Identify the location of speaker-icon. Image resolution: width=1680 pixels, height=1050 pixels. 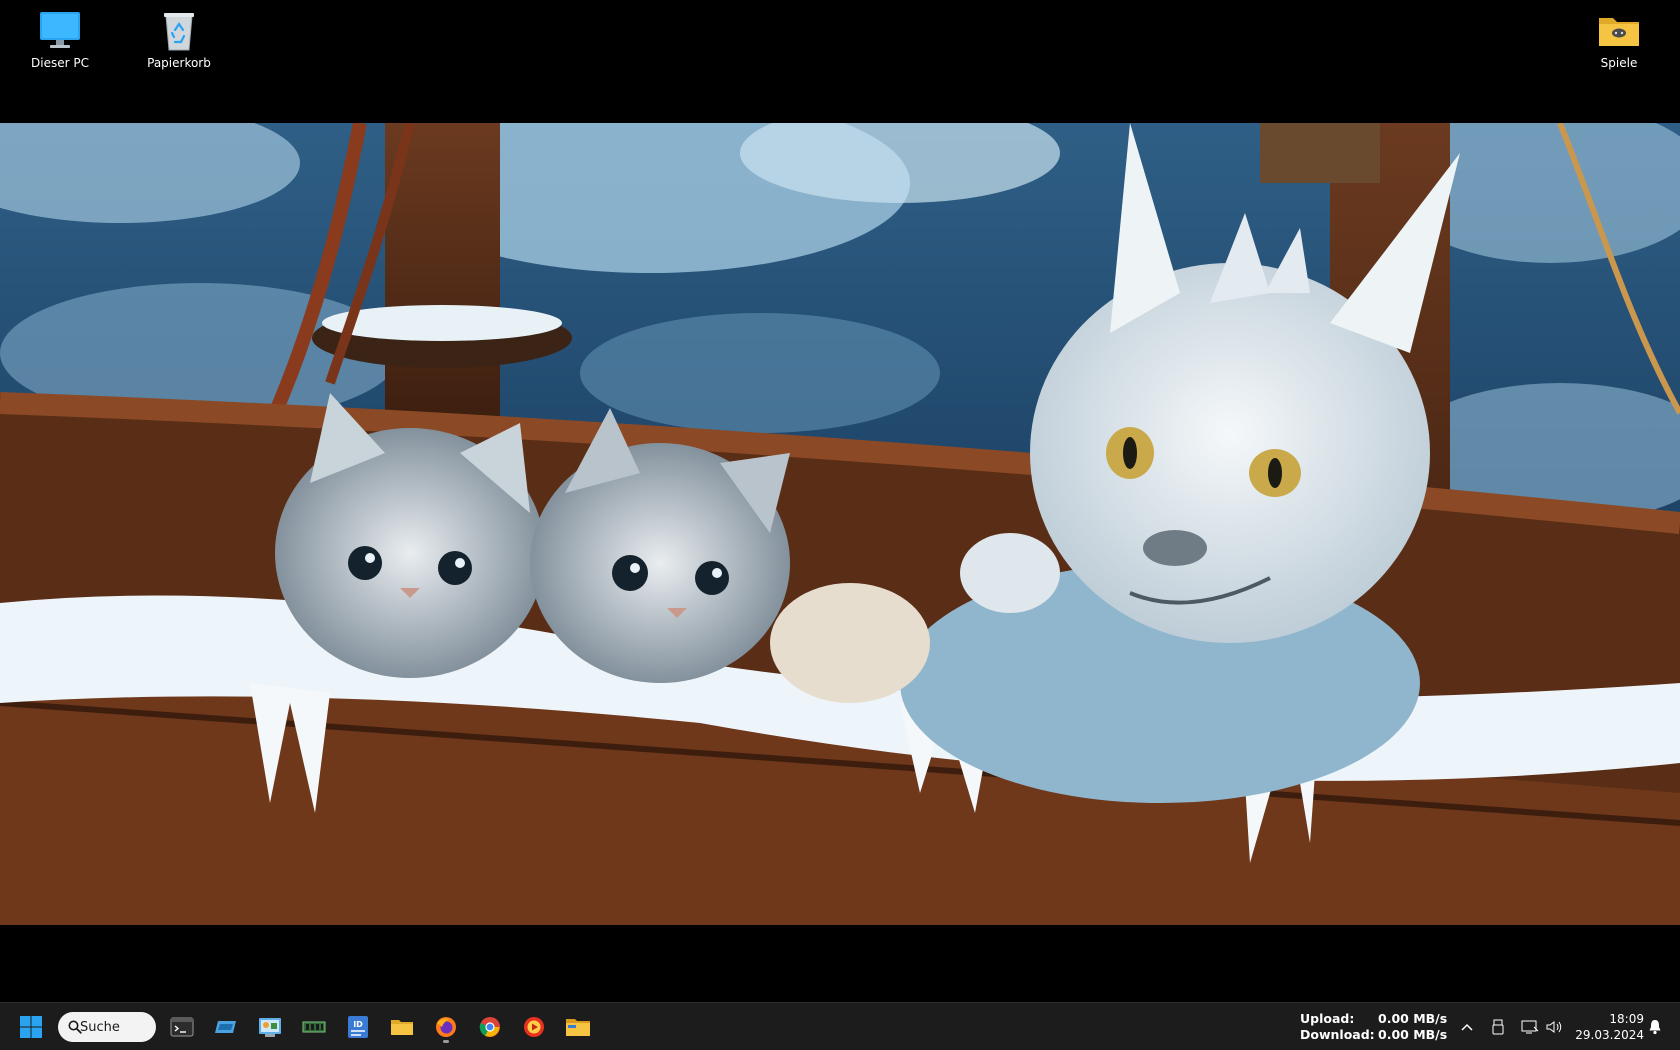
(1554, 1027).